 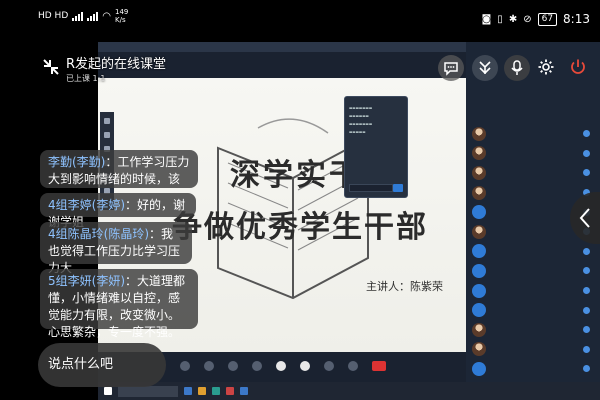 I want to click on chat-message: 李勤(李勤)：工作学习压力大到影响情绪的时候，该怎么办释放呢, so click(x=119, y=169).